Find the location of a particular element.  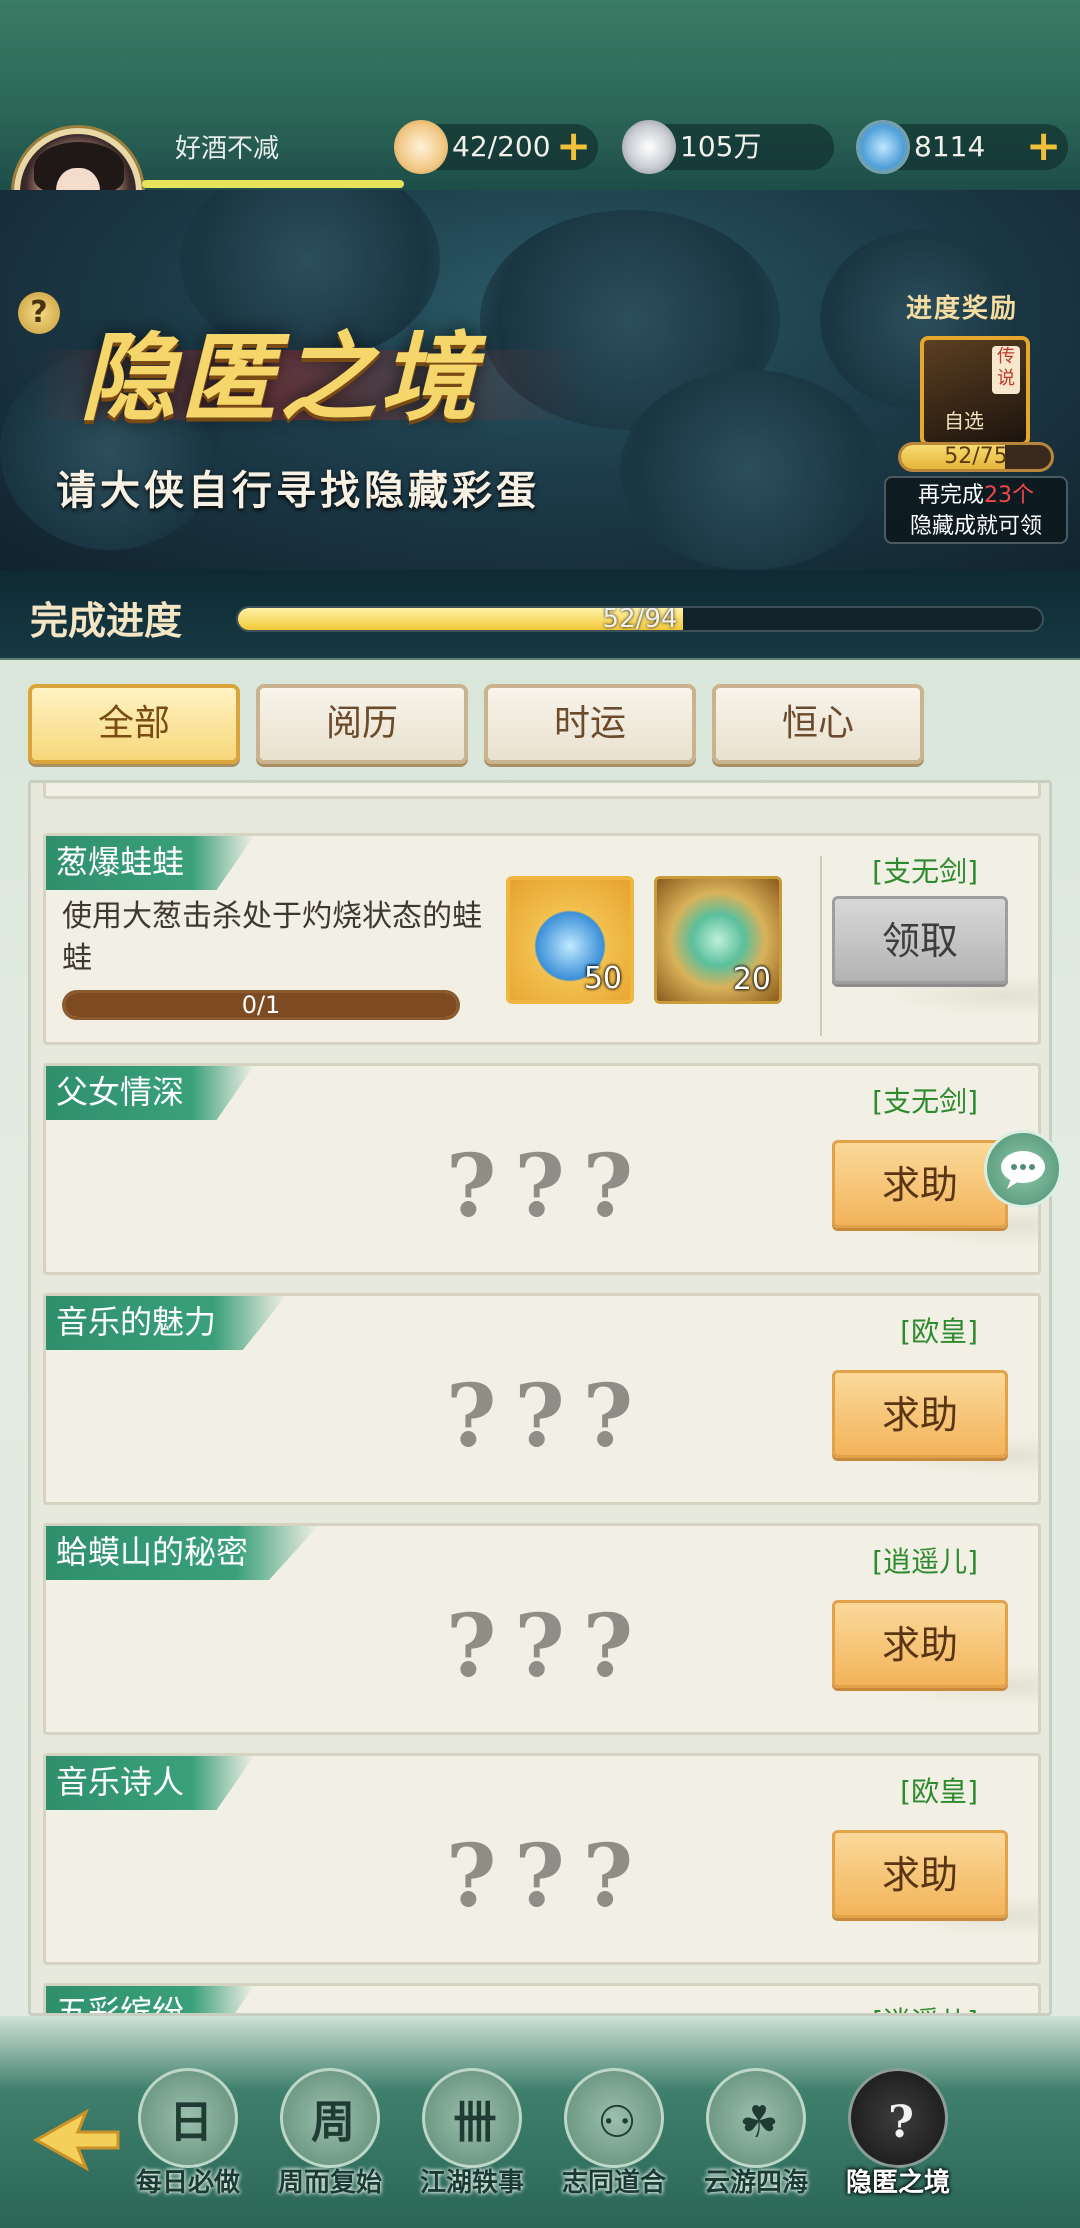

mountain-medal-icon: 20 is located at coordinates (718, 940).